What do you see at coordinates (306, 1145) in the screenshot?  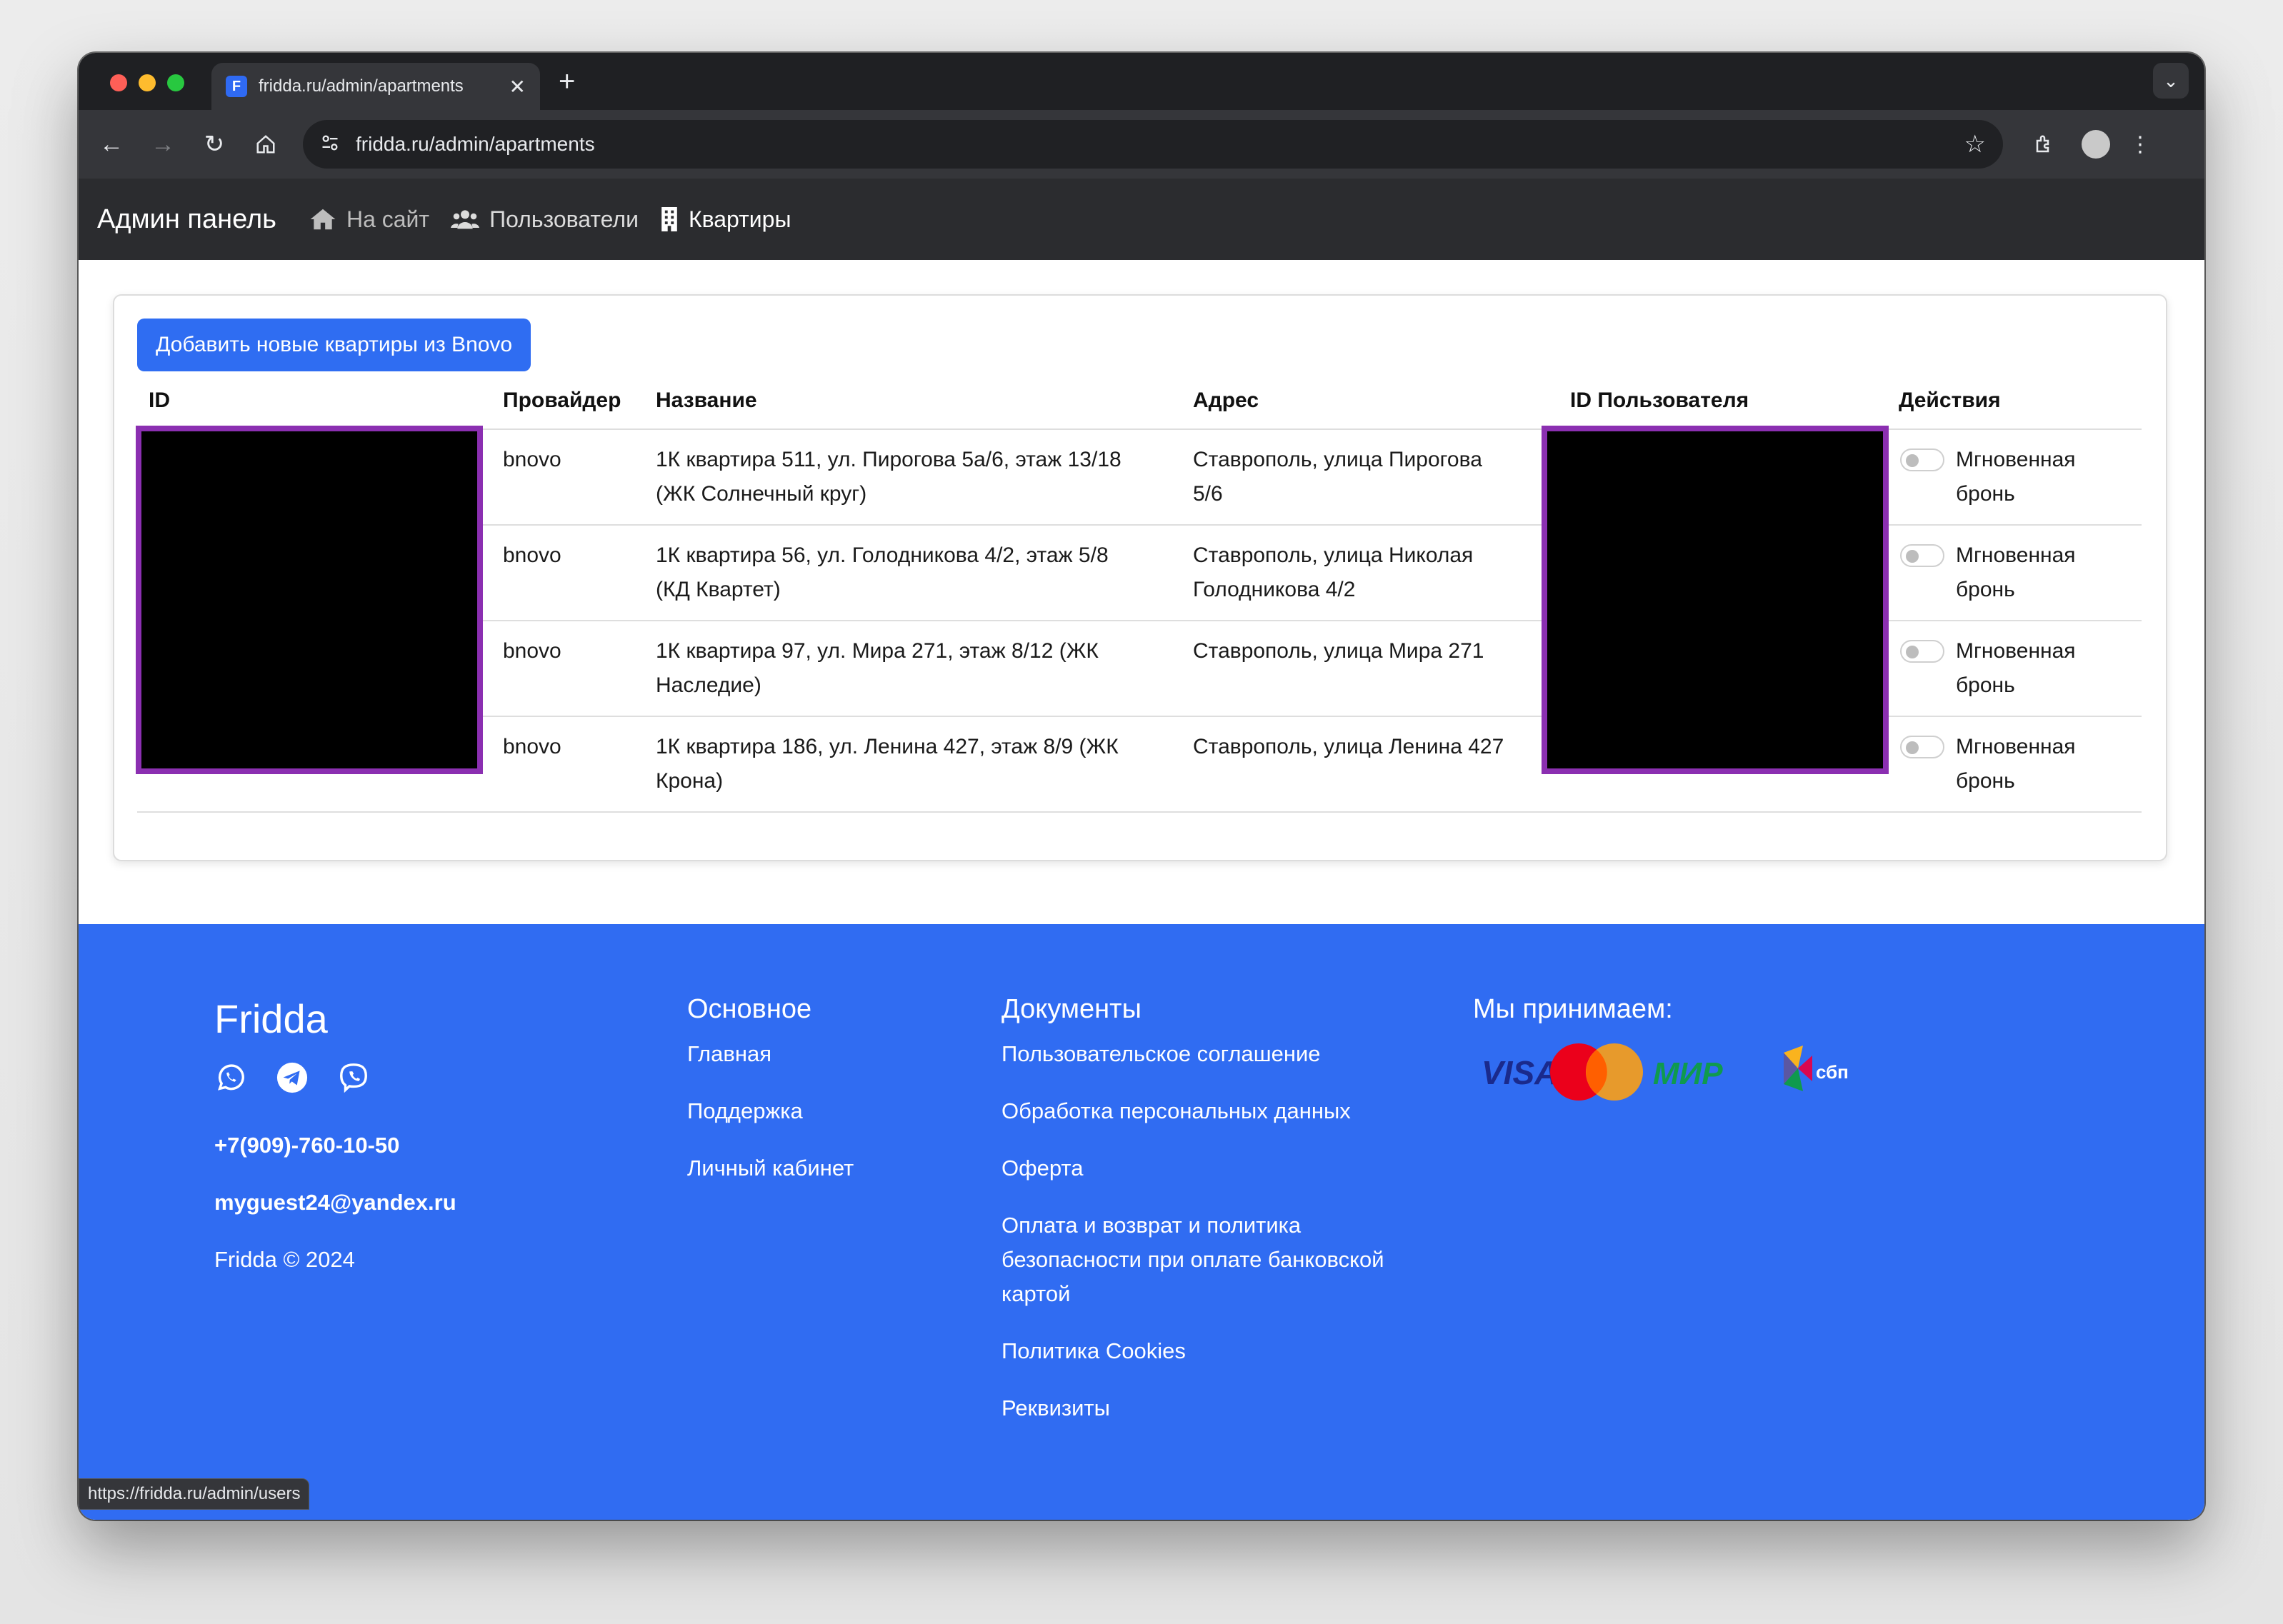 I see `footer-phone: +7(909)-760-10-50` at bounding box center [306, 1145].